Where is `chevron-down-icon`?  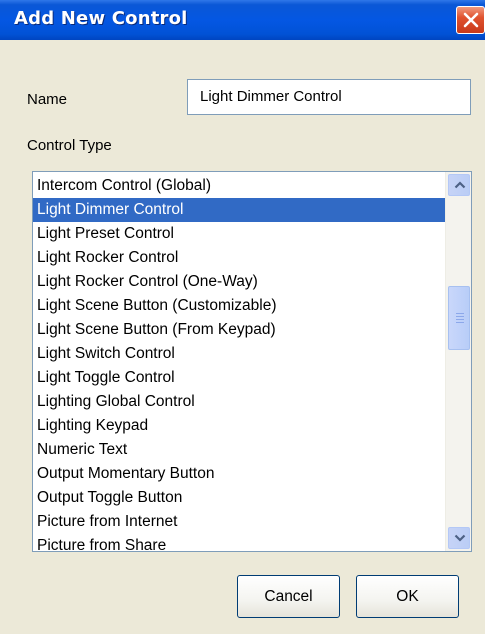 chevron-down-icon is located at coordinates (460, 538).